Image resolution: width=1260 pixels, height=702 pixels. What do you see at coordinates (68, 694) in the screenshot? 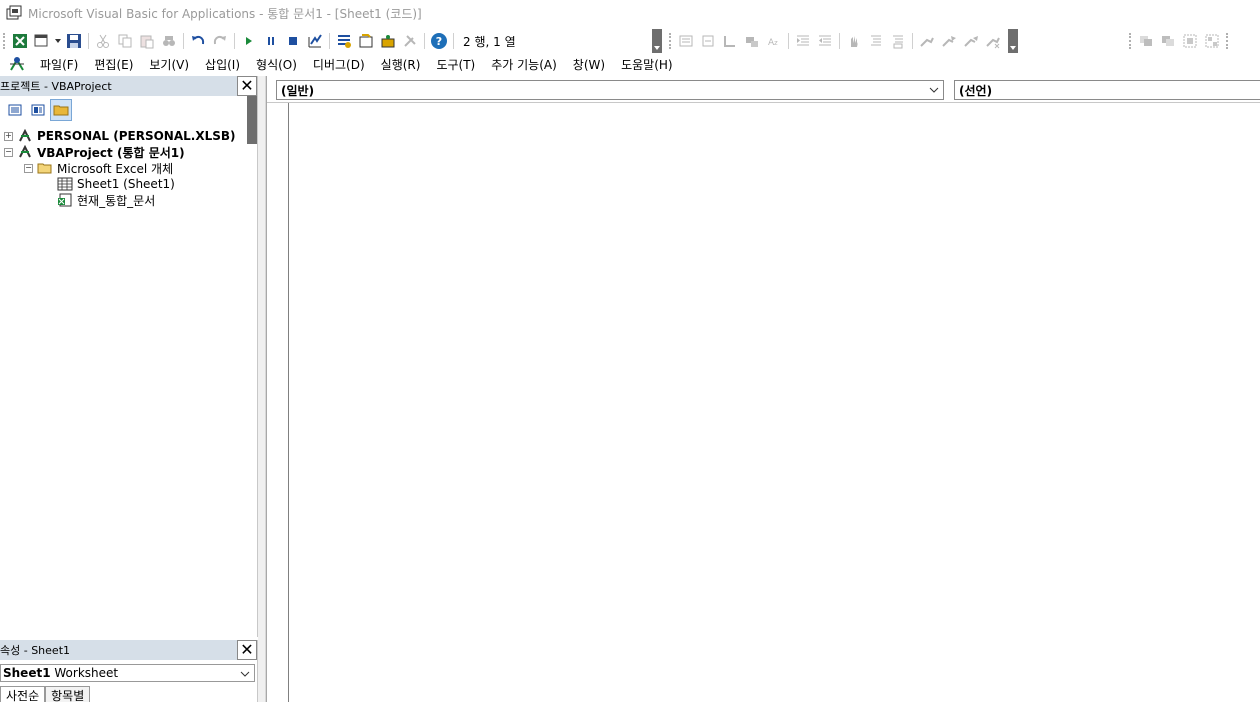
I see `tab-categorized: 항목별` at bounding box center [68, 694].